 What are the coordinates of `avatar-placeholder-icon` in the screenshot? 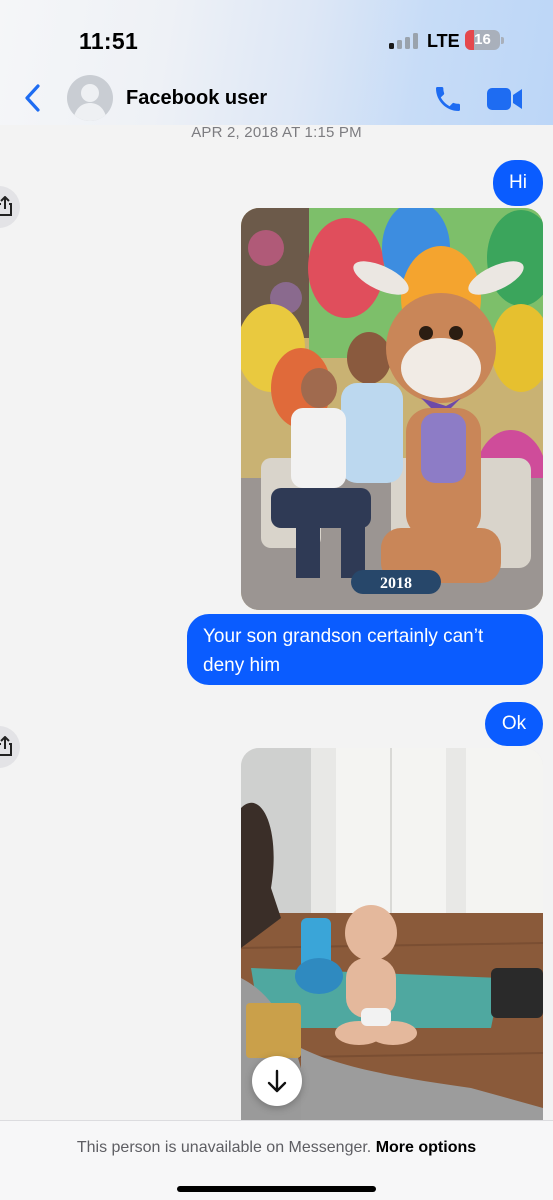 It's located at (90, 102).